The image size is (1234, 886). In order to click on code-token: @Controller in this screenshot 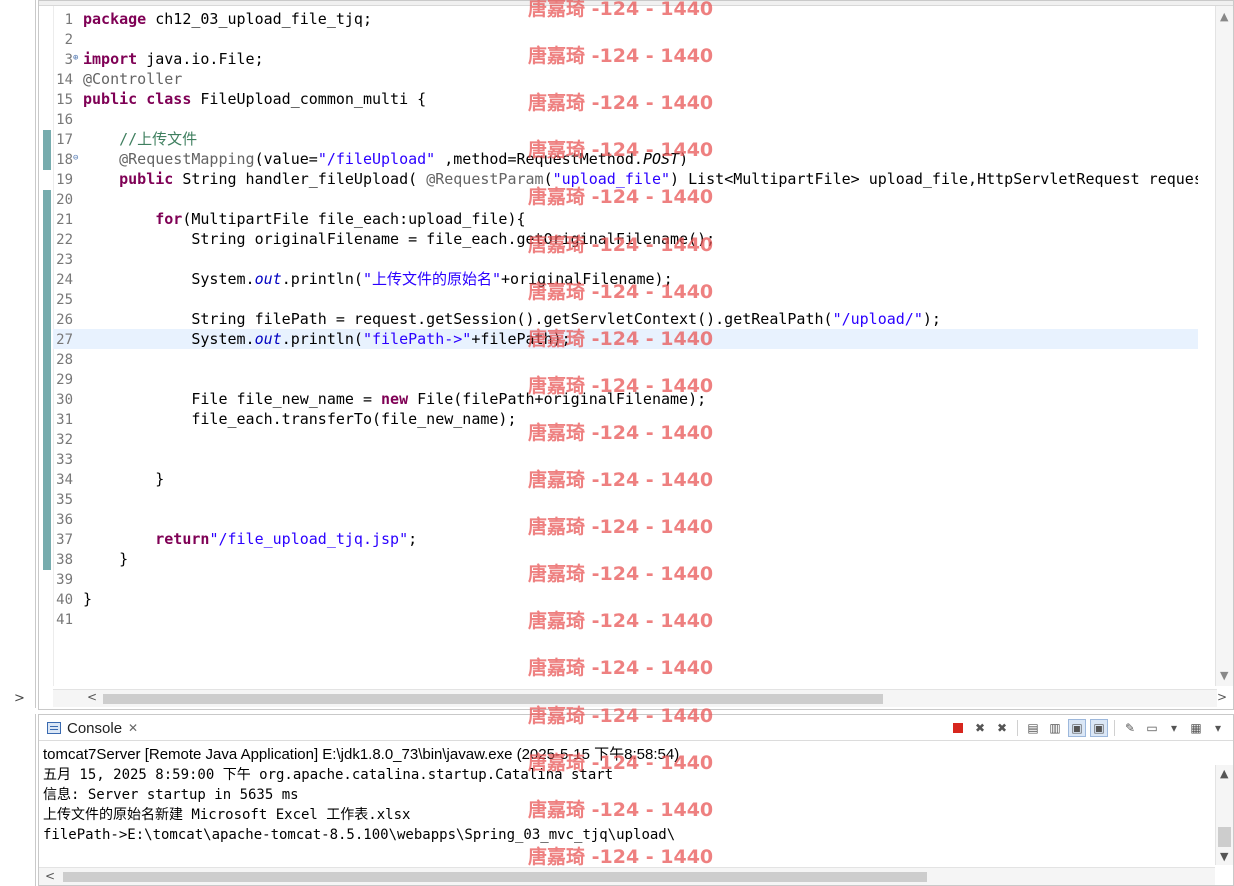, I will do `click(133, 79)`.